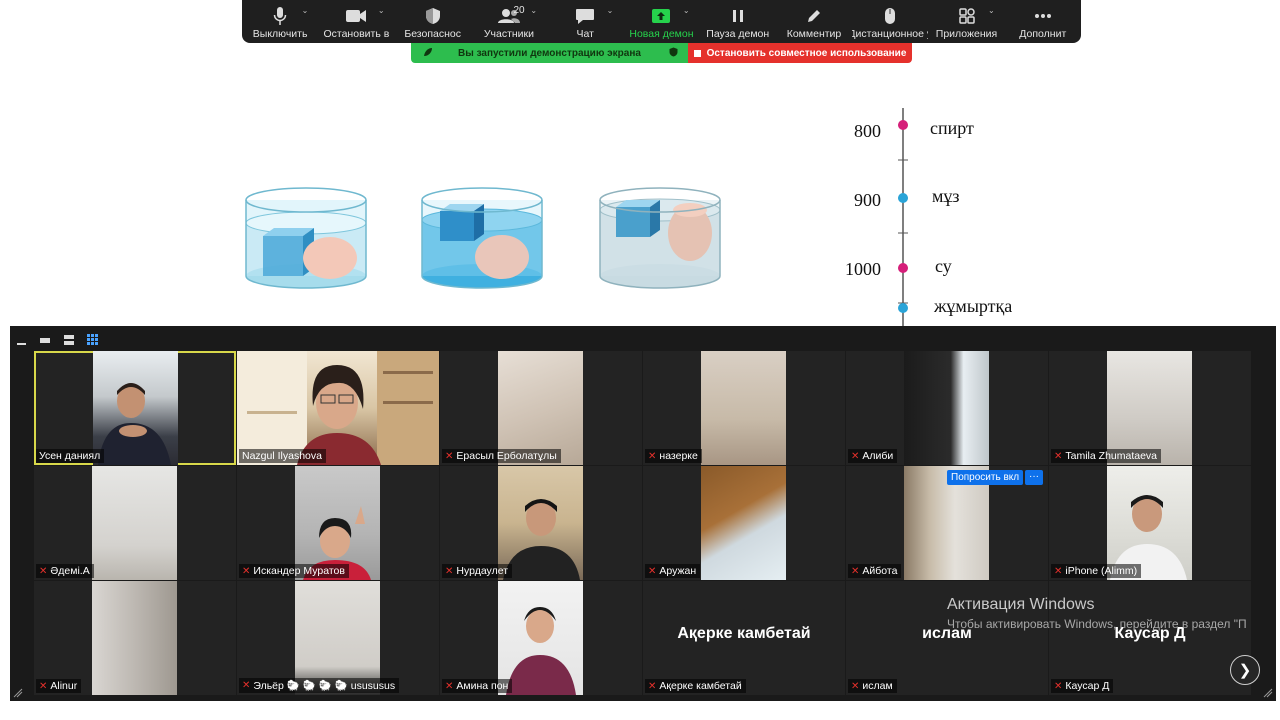 This screenshot has height=720, width=1280. Describe the element at coordinates (509, 34) in the screenshot. I see `participants-label: Участники` at that location.